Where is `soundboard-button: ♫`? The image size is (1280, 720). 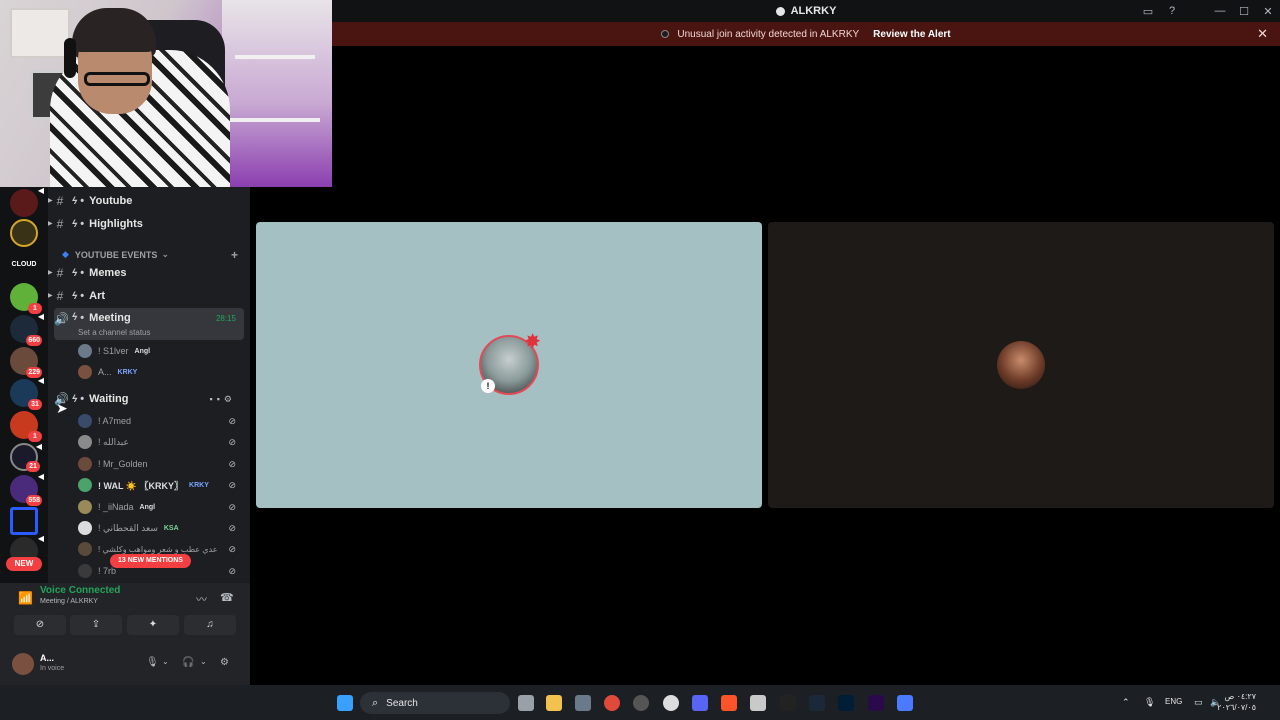
soundboard-button: ♫ is located at coordinates (210, 625).